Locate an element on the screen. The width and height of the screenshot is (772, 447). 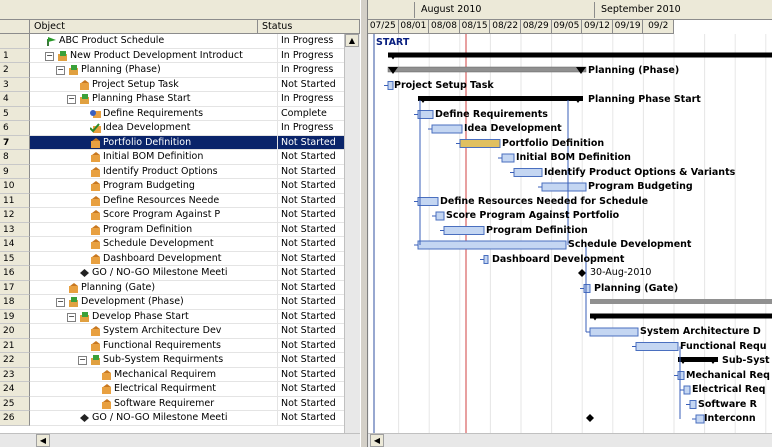
row-number: 18 is located at coordinates (15, 302).